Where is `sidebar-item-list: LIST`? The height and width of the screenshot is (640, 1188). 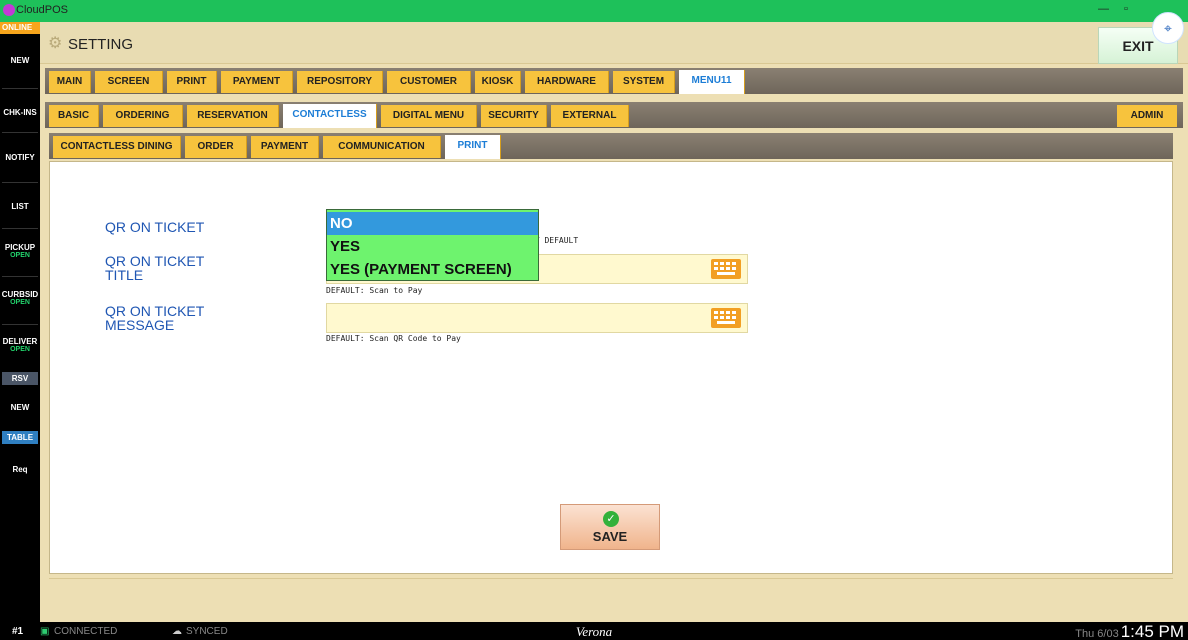
sidebar-item-list: LIST is located at coordinates (20, 206).